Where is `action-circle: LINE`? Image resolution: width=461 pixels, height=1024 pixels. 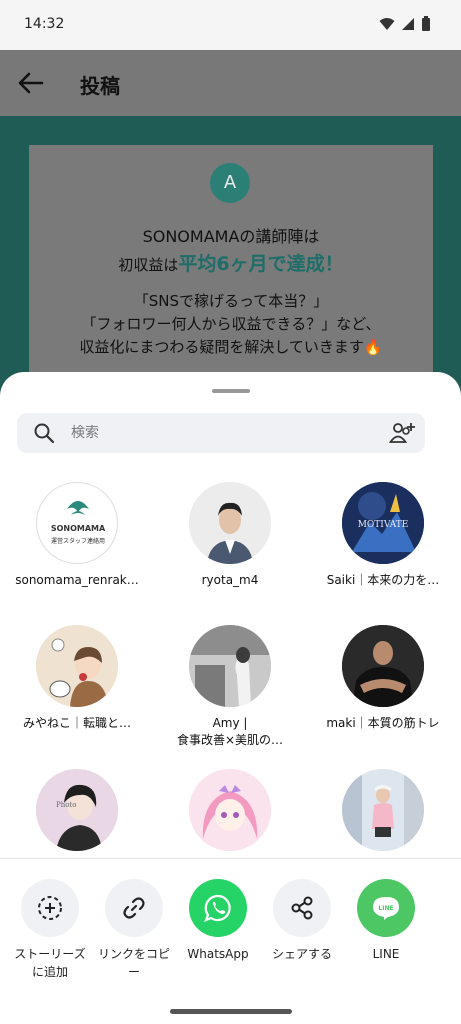 action-circle: LINE is located at coordinates (386, 908).